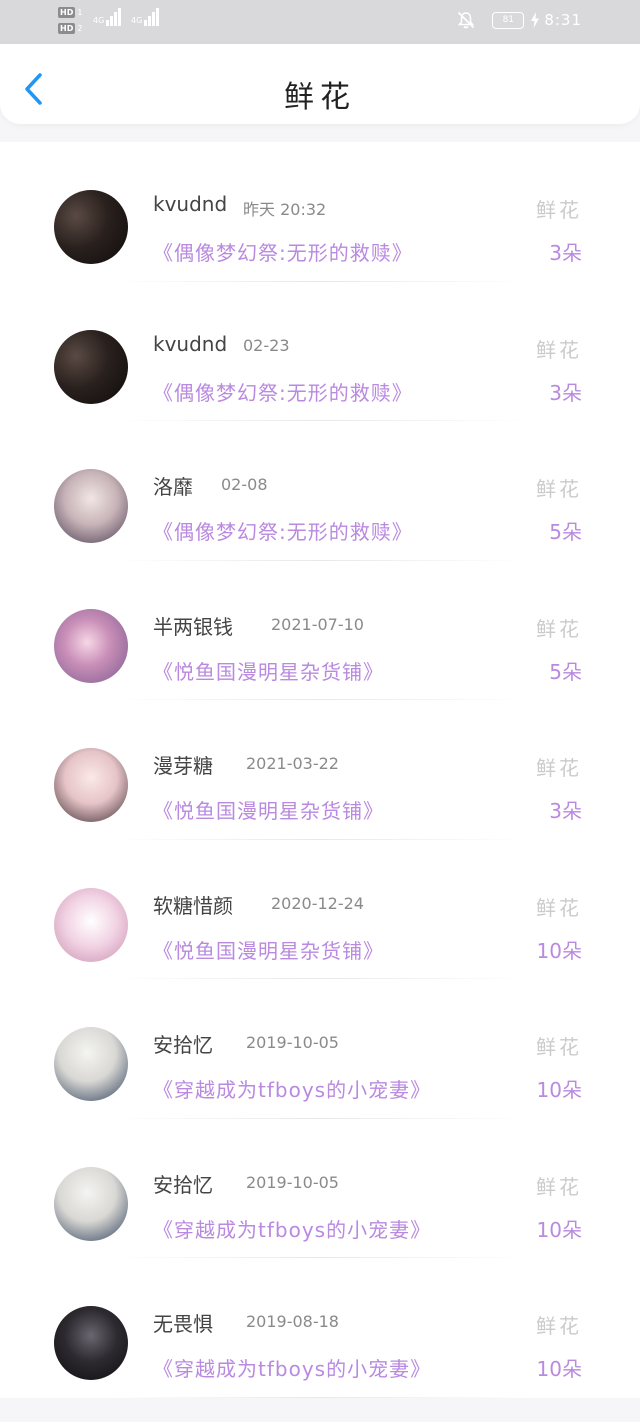 This screenshot has width=640, height=1422. Describe the element at coordinates (320, 491) in the screenshot. I see `list-item: 洛靡 02-08 鲜花 《偶像梦幻祭:无形的救赎》 5朵` at that location.